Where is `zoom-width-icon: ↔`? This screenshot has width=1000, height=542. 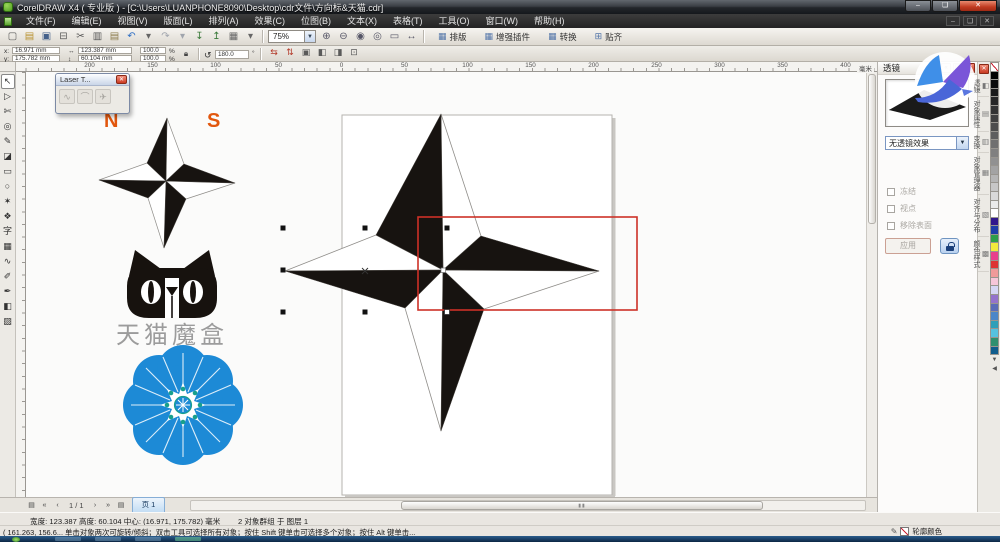 zoom-width-icon: ↔ is located at coordinates (411, 36).